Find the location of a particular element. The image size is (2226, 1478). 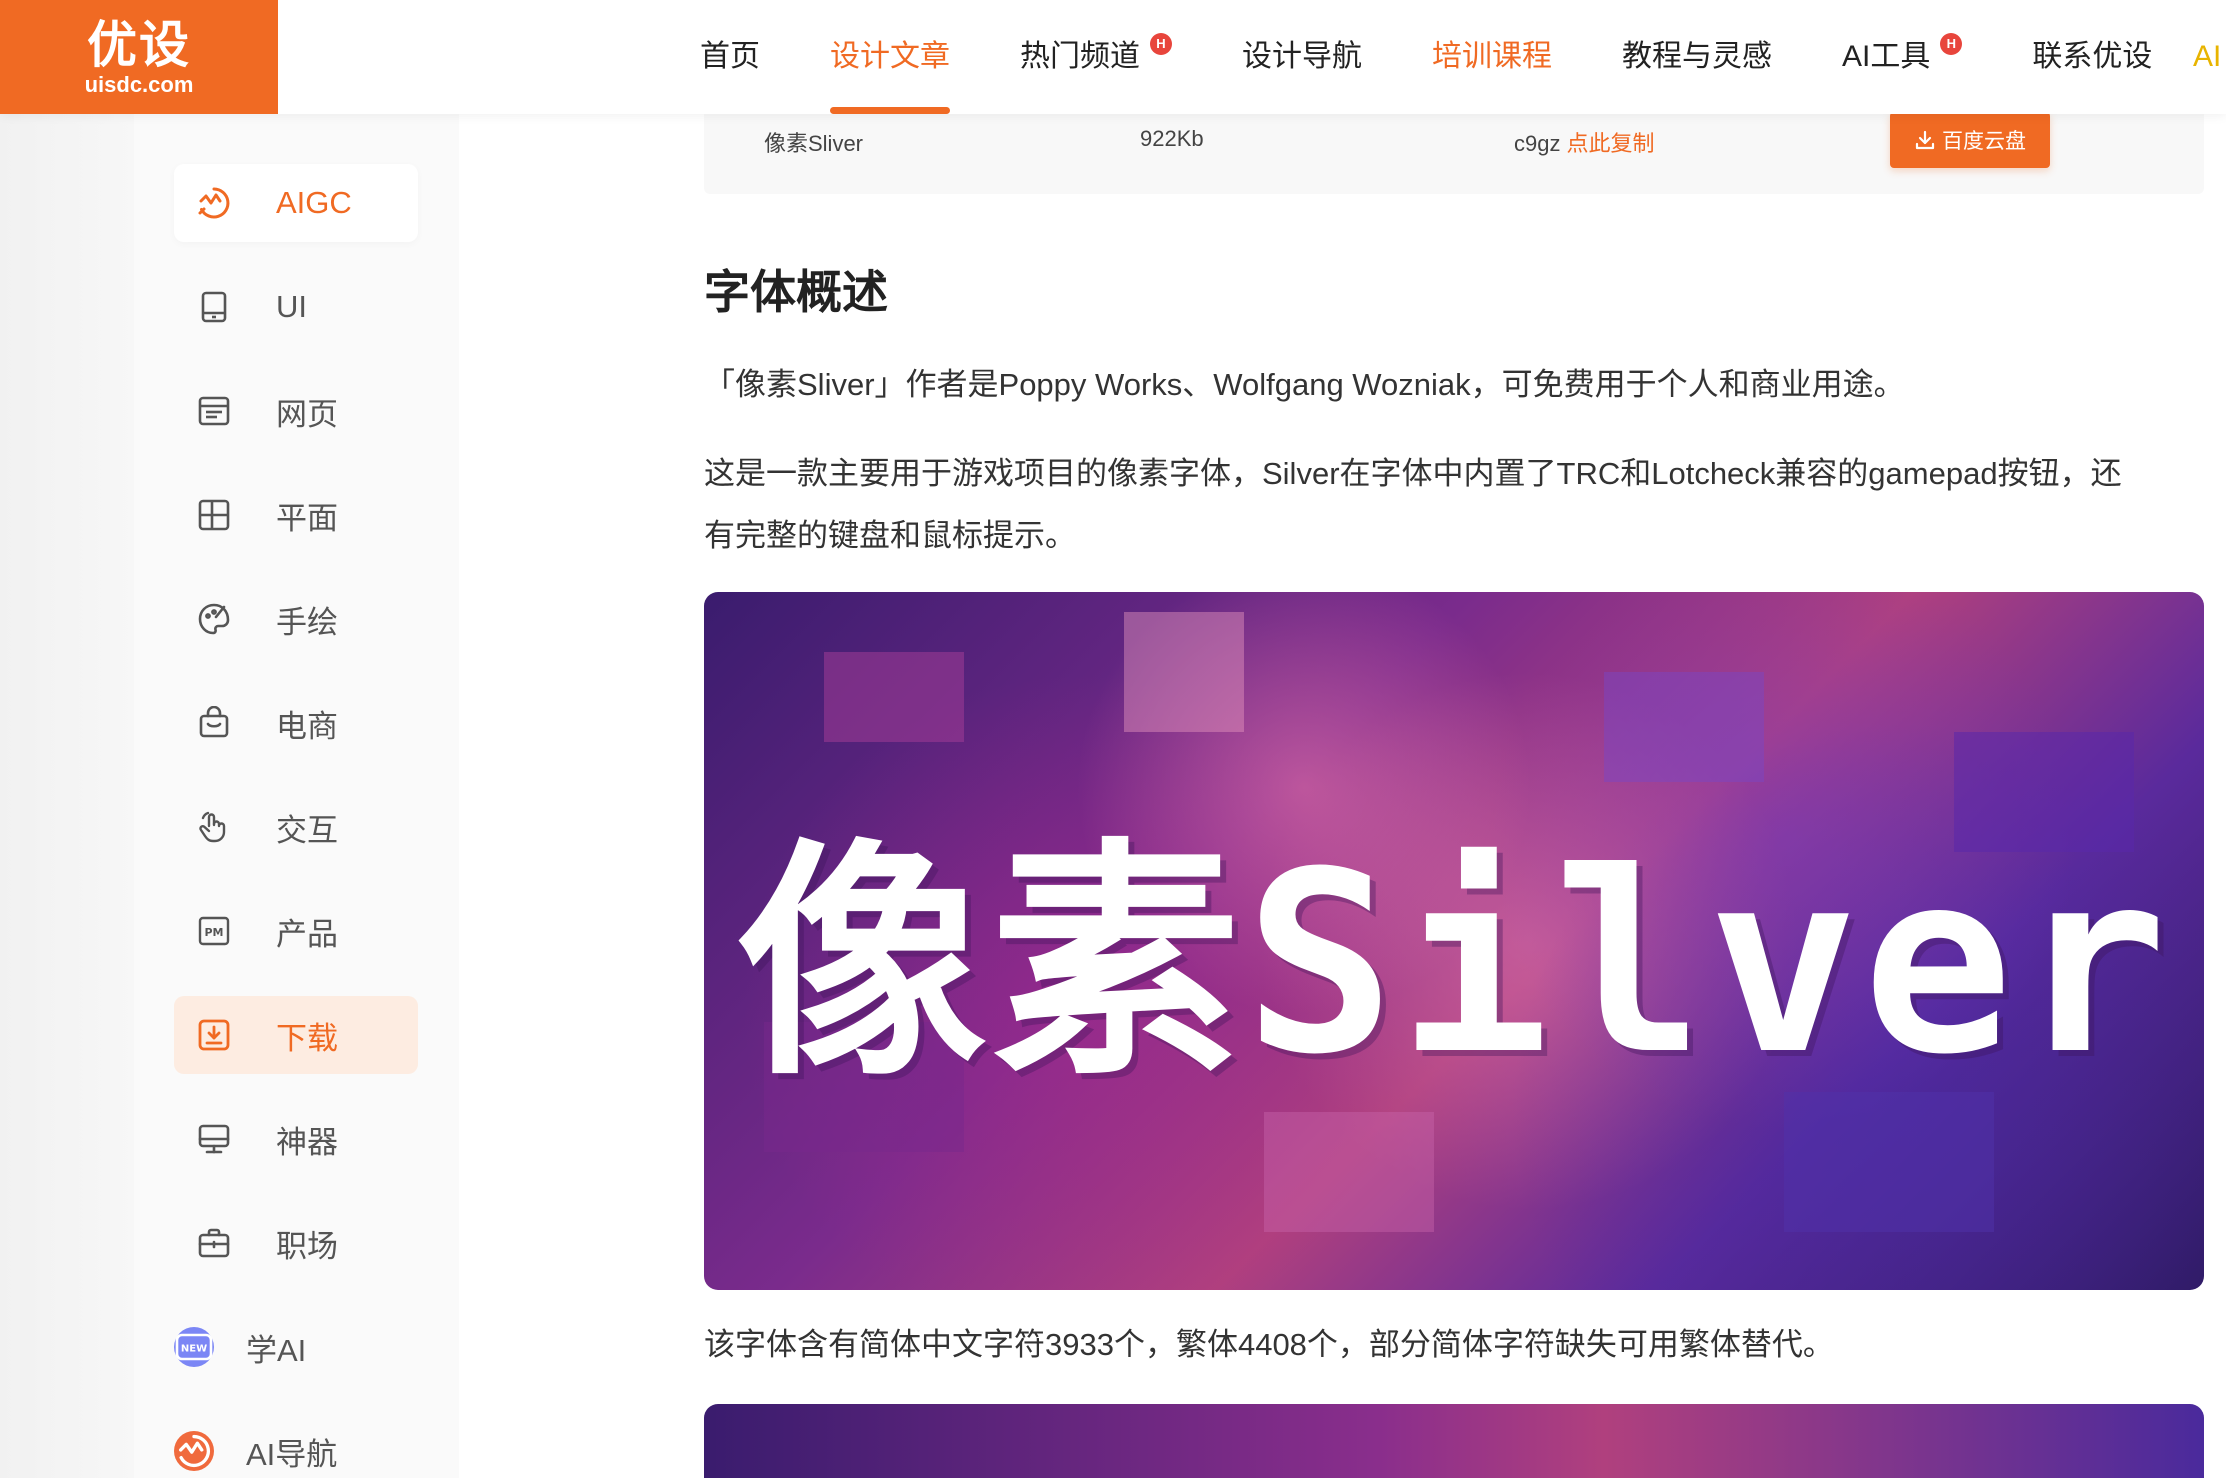

pm-icon: PM is located at coordinates (214, 931).